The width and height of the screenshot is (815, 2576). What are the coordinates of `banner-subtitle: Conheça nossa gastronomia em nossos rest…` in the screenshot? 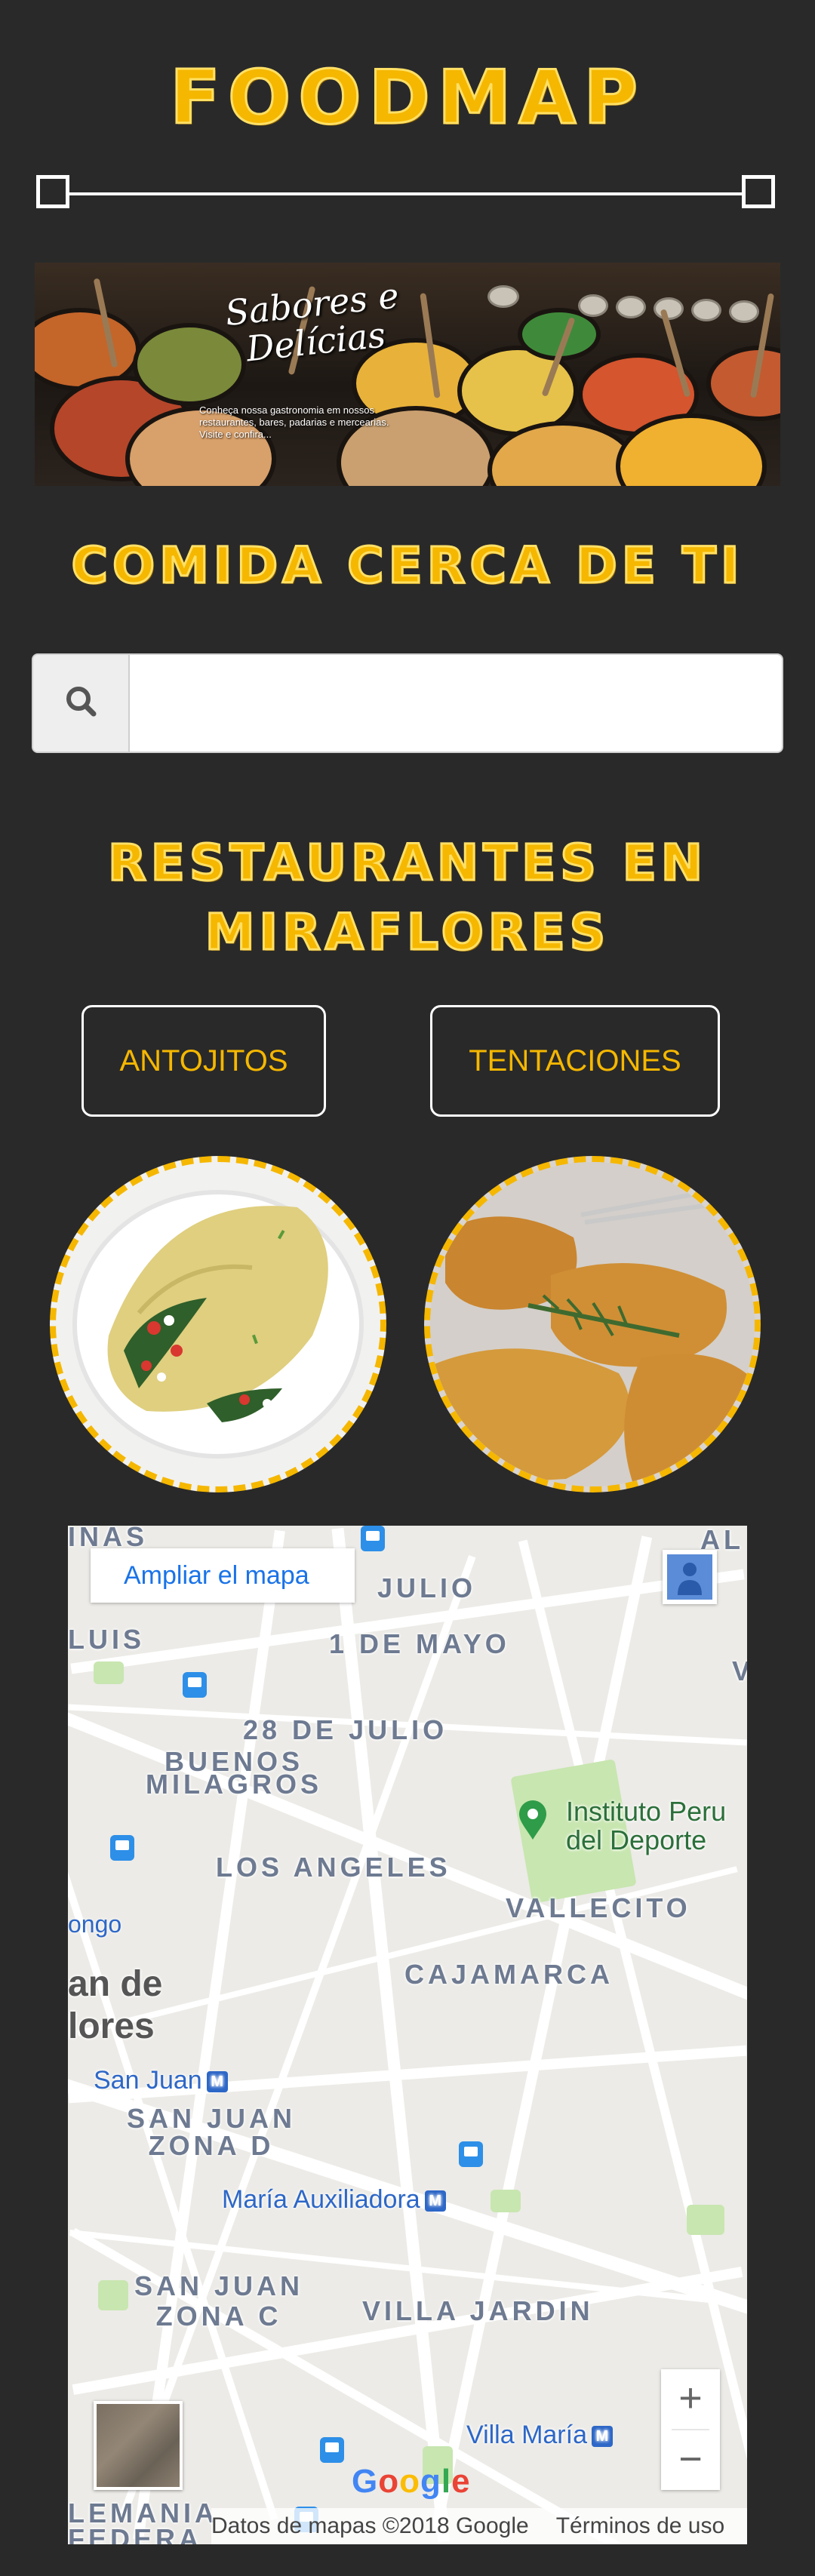 It's located at (294, 422).